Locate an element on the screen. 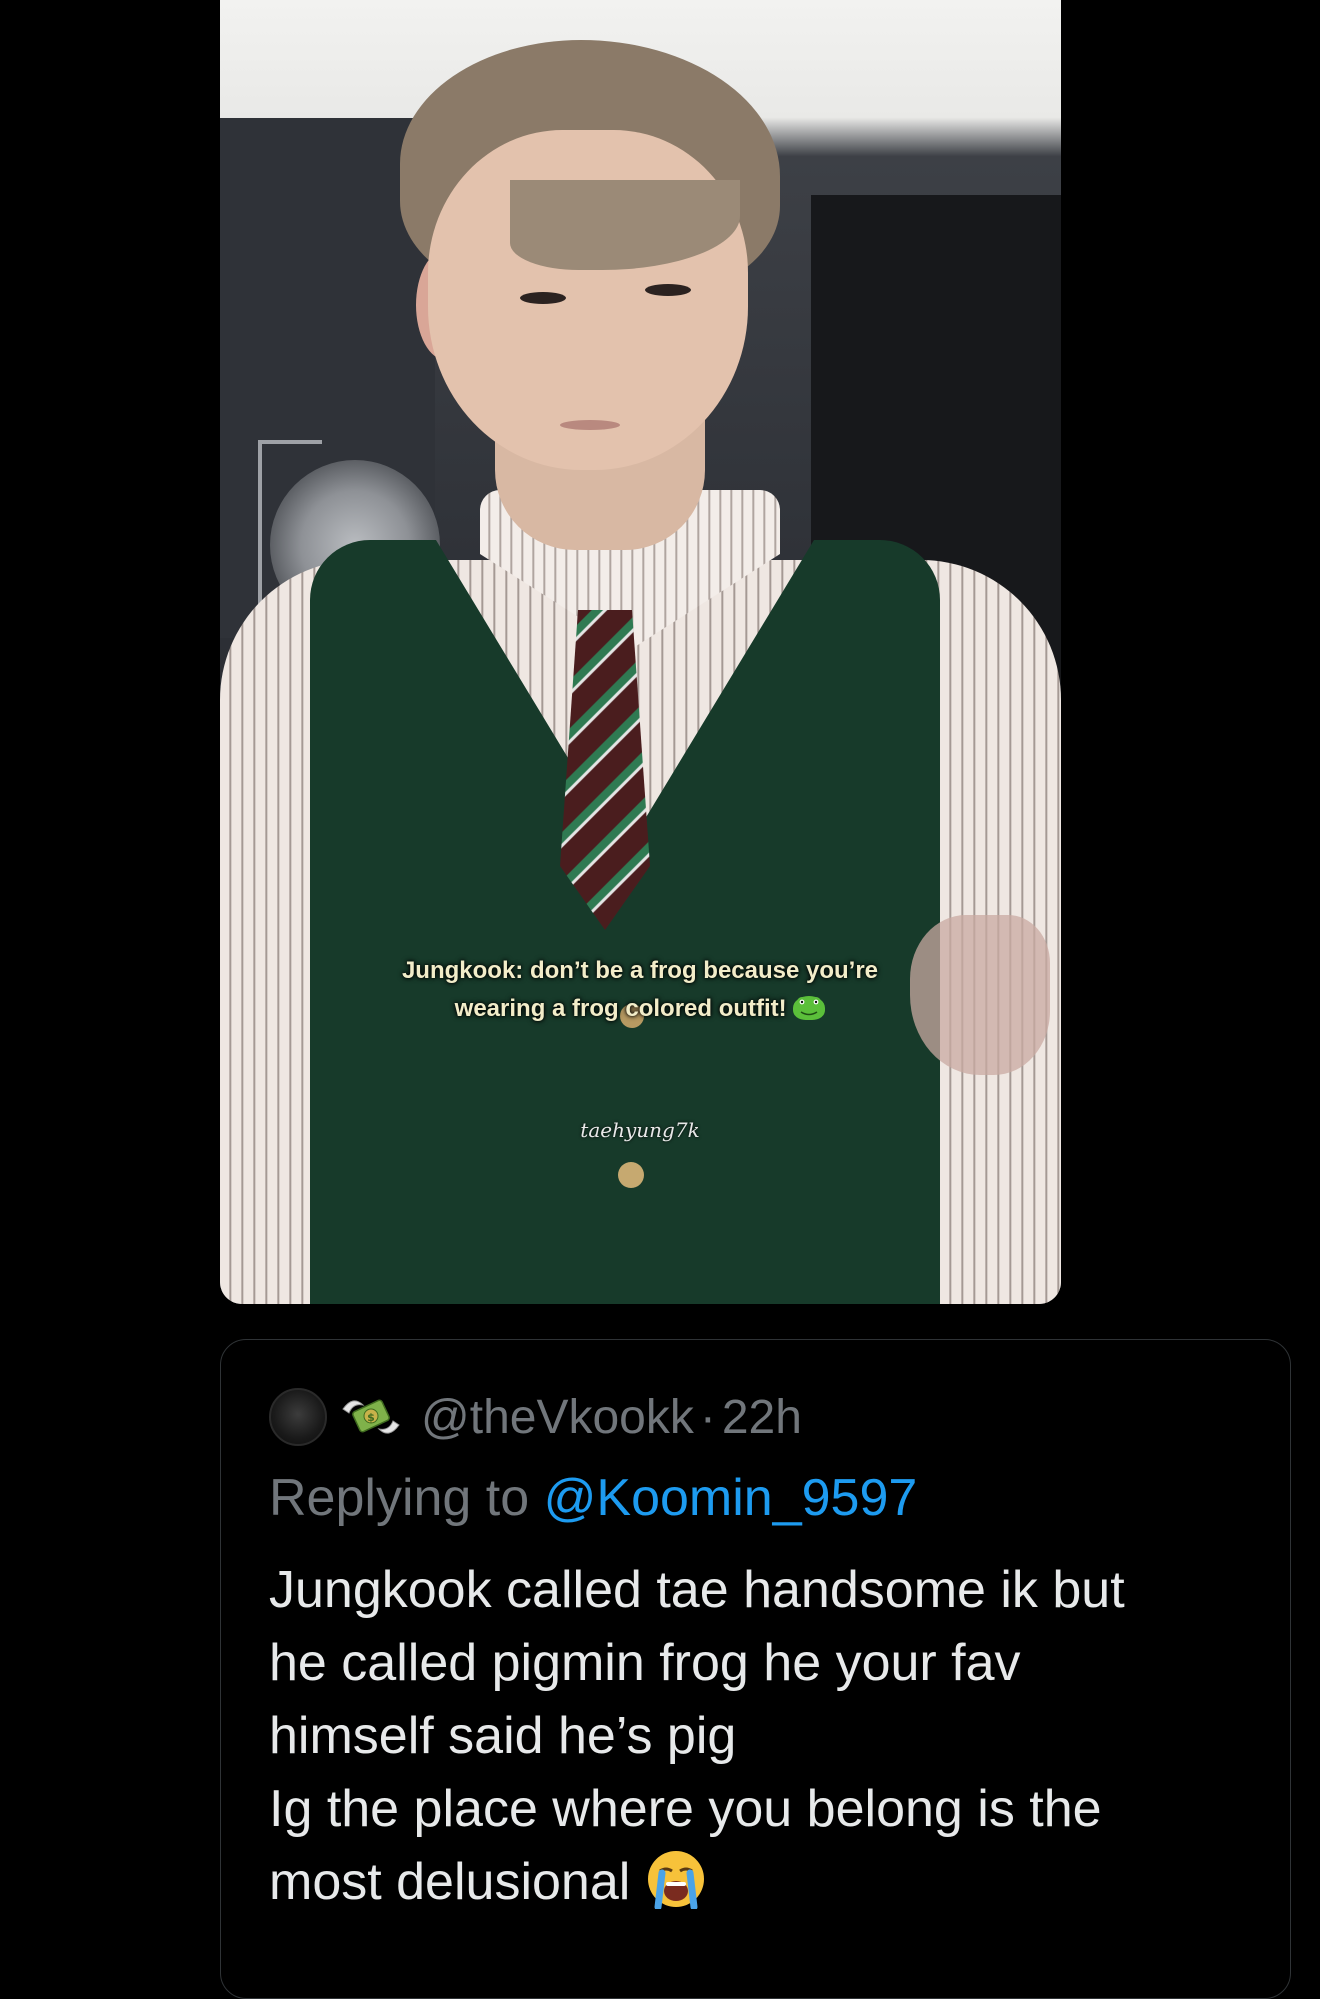  body-line: Jungkook called tae handsome ik but is located at coordinates (697, 1590).